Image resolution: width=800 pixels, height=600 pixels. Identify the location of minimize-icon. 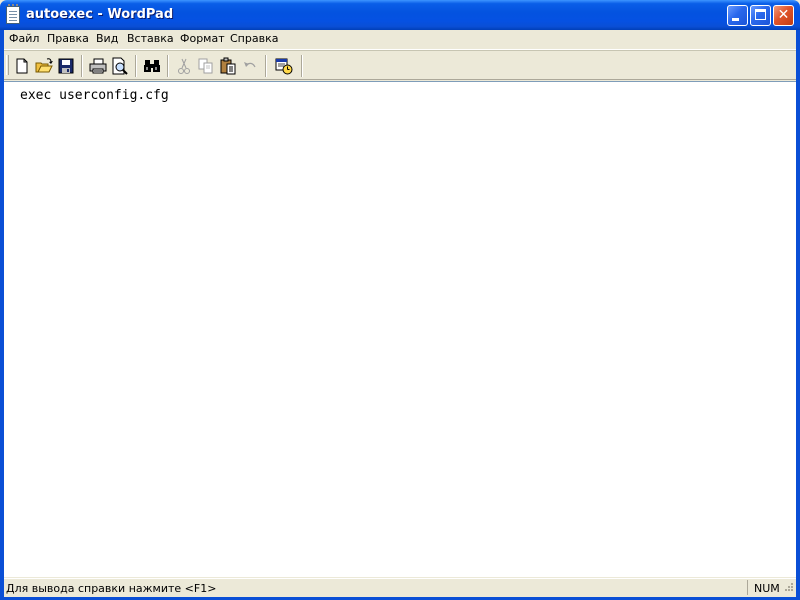
(735, 19).